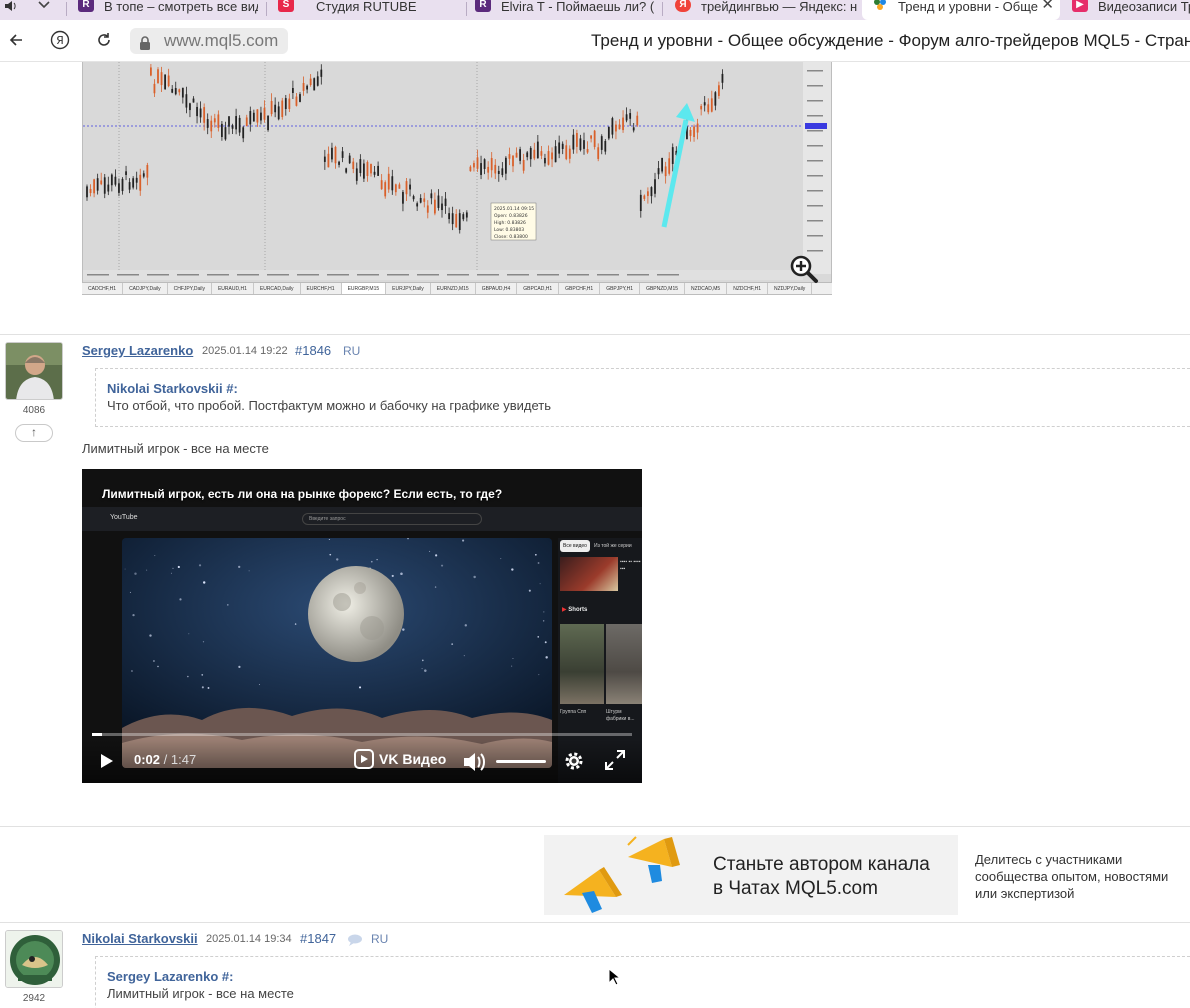 The width and height of the screenshot is (1190, 1008). What do you see at coordinates (521, 761) in the screenshot?
I see `volume-slider` at bounding box center [521, 761].